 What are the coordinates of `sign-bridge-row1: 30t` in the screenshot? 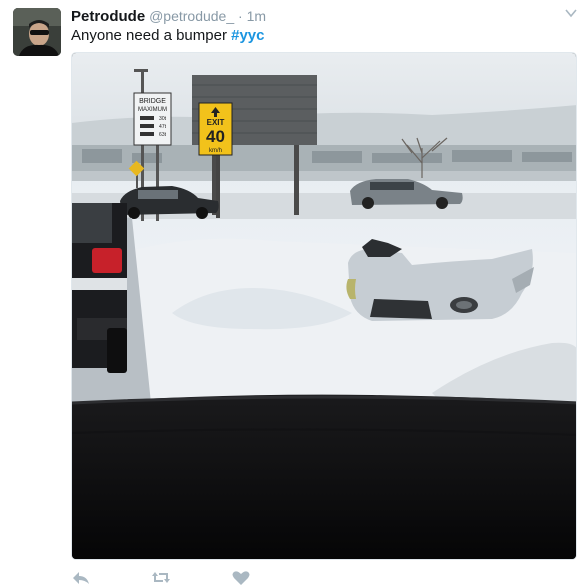 It's located at (163, 119).